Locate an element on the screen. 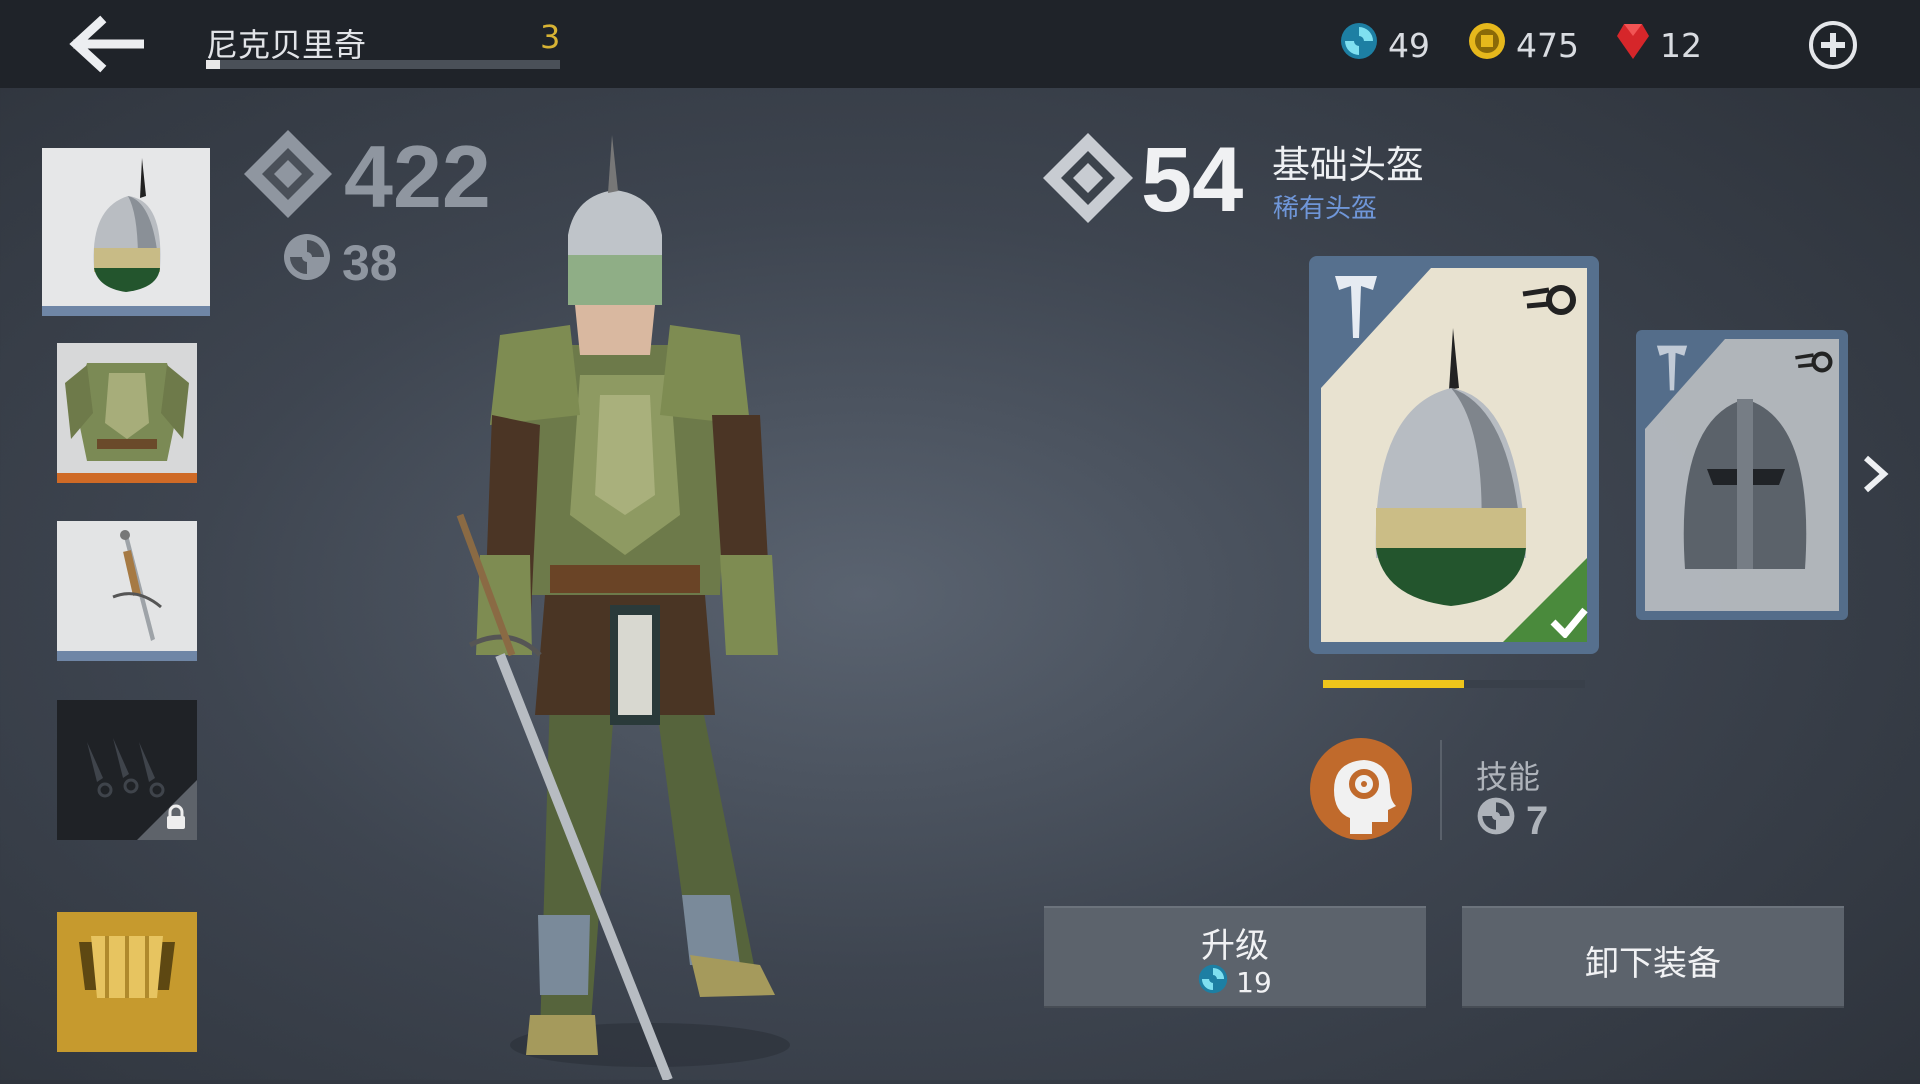 The width and height of the screenshot is (1920, 1084). upgrade-label: 升级 is located at coordinates (1235, 946).